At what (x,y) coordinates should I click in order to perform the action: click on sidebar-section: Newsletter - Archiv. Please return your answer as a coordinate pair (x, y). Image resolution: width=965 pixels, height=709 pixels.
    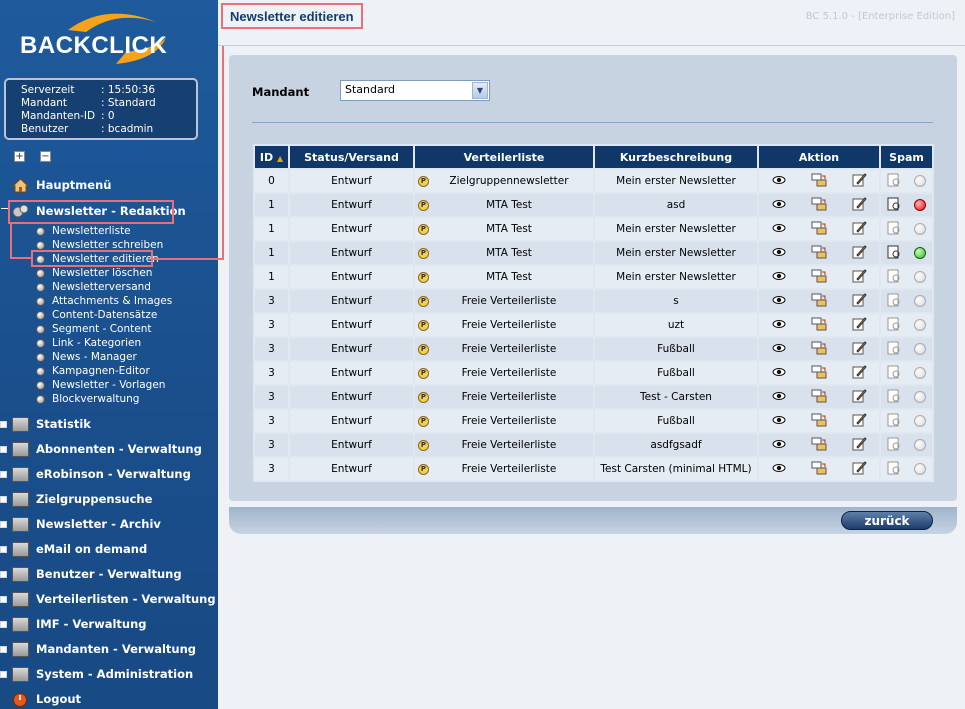
    Looking at the image, I should click on (86, 524).